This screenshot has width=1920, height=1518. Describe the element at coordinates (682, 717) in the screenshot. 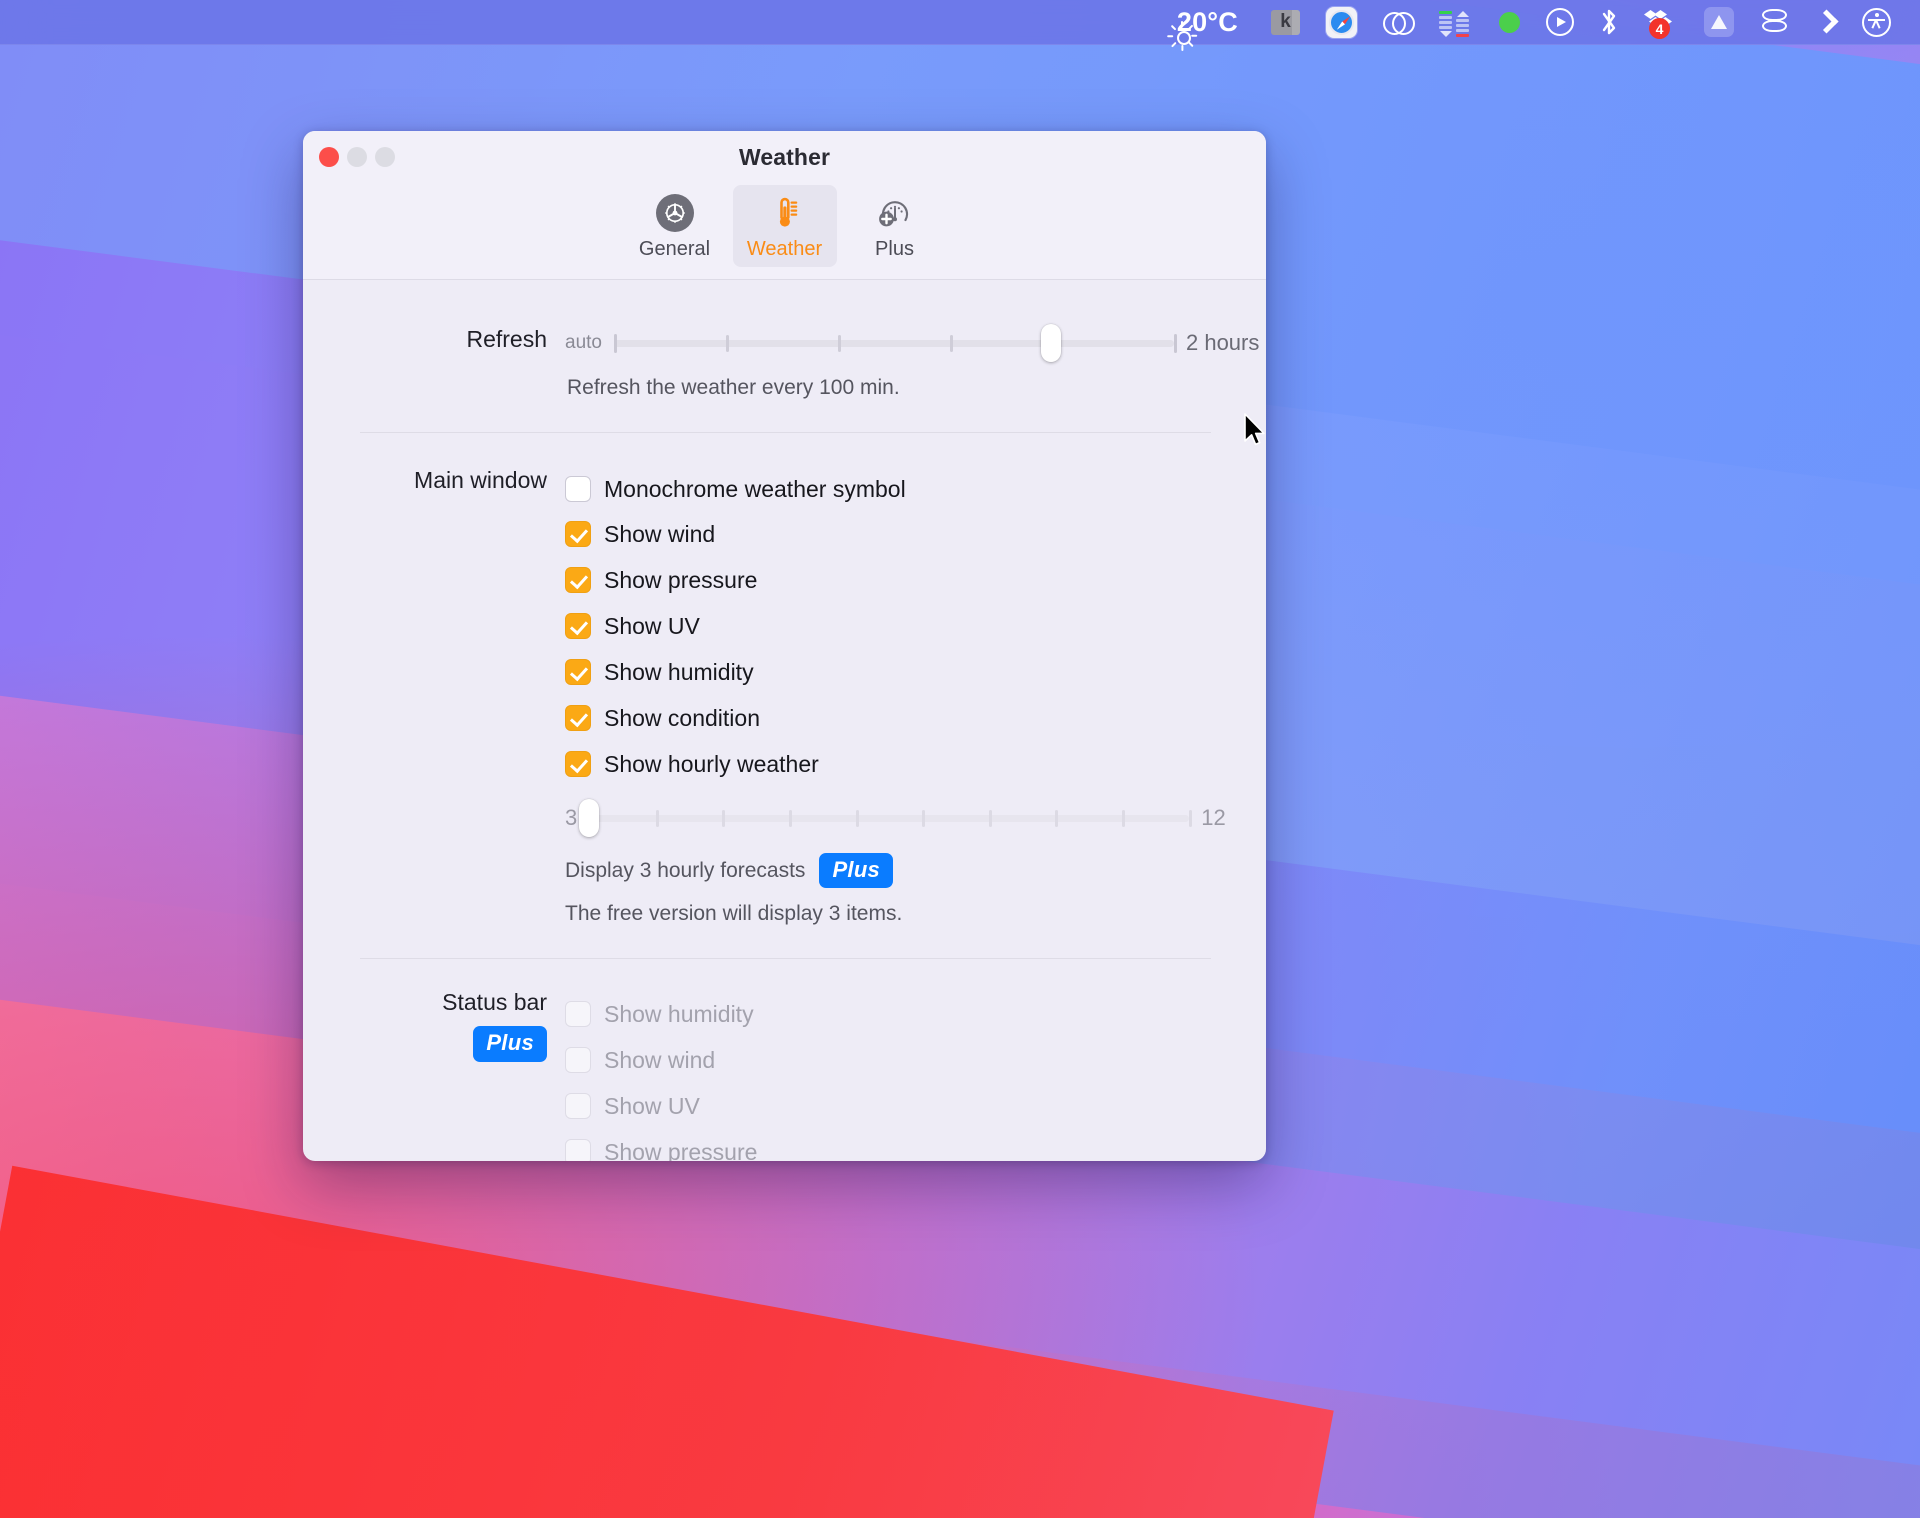

I see `checkbox-label: Show condition` at that location.